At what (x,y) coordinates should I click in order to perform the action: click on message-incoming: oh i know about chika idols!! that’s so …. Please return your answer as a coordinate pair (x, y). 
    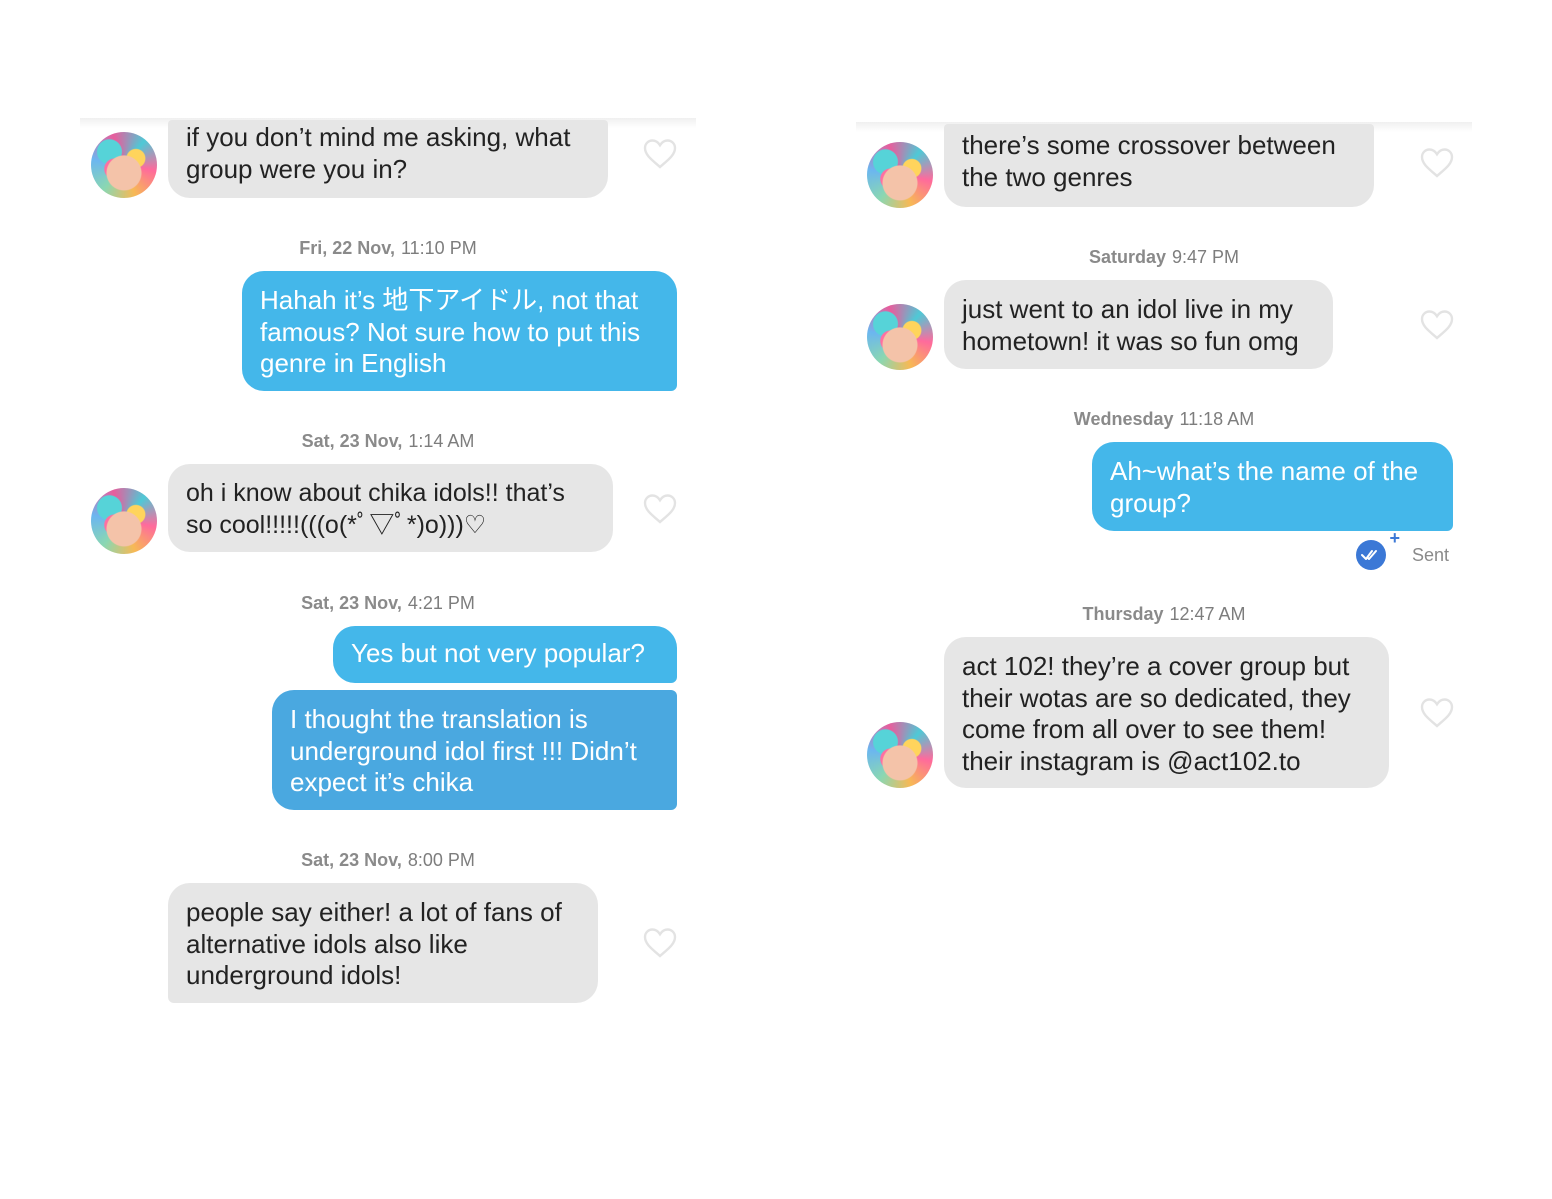
    Looking at the image, I should click on (390, 508).